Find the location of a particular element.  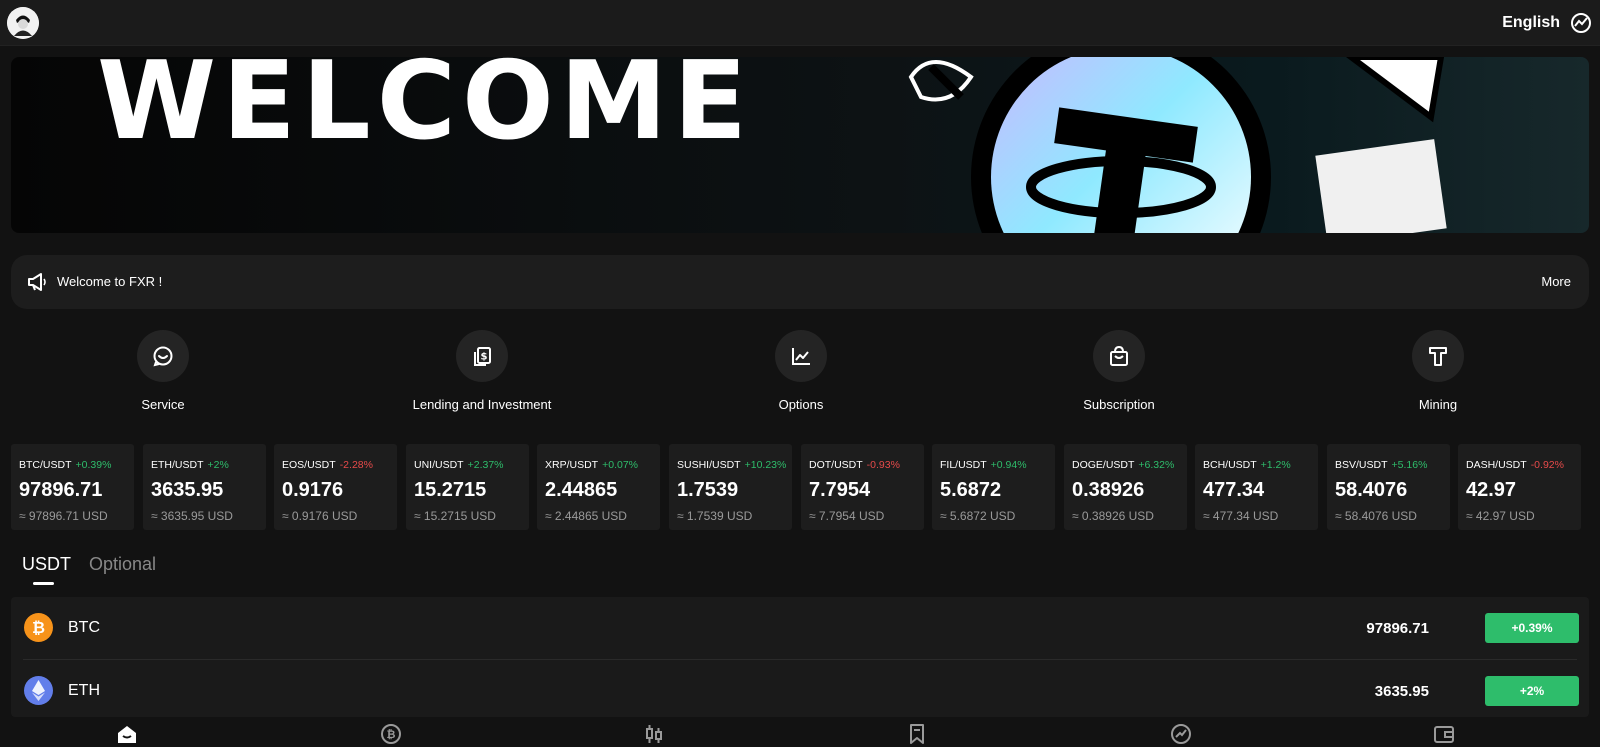

ticker-usd: ≈ 3635.95 USD is located at coordinates (192, 516).